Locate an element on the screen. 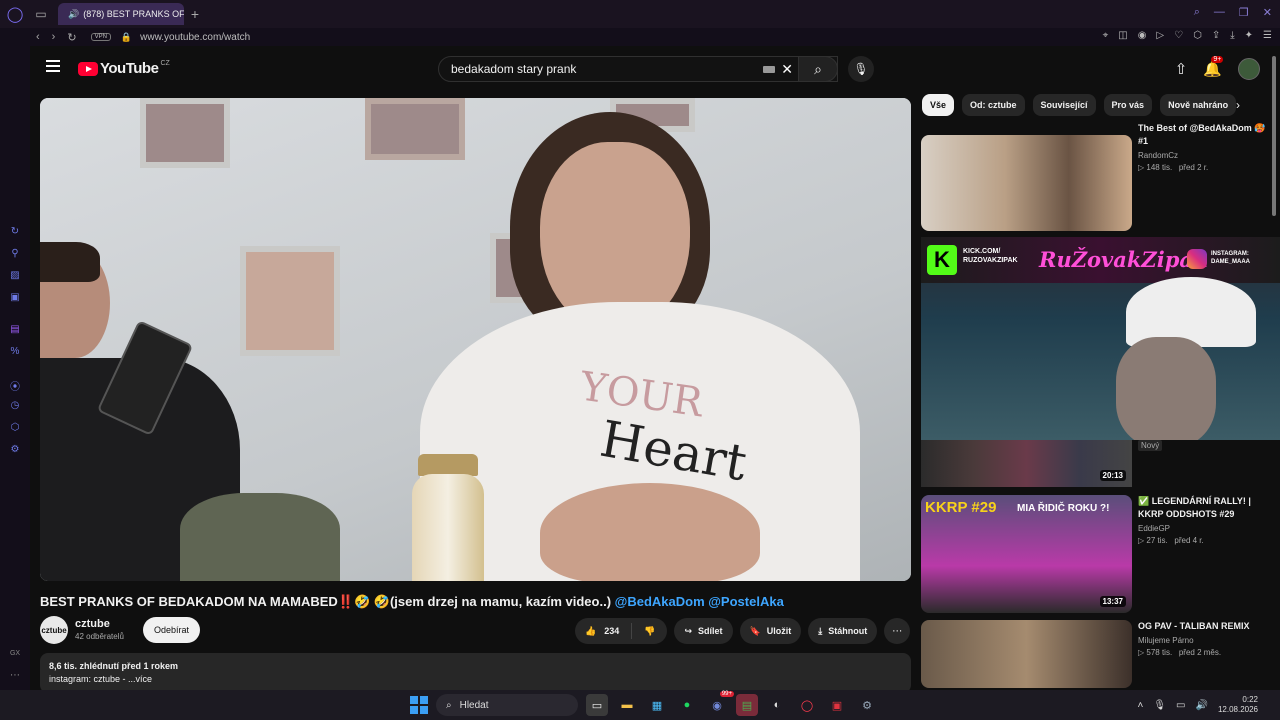 This screenshot has height=720, width=1280. maximize-icon: ❐ is located at coordinates (1244, 12).